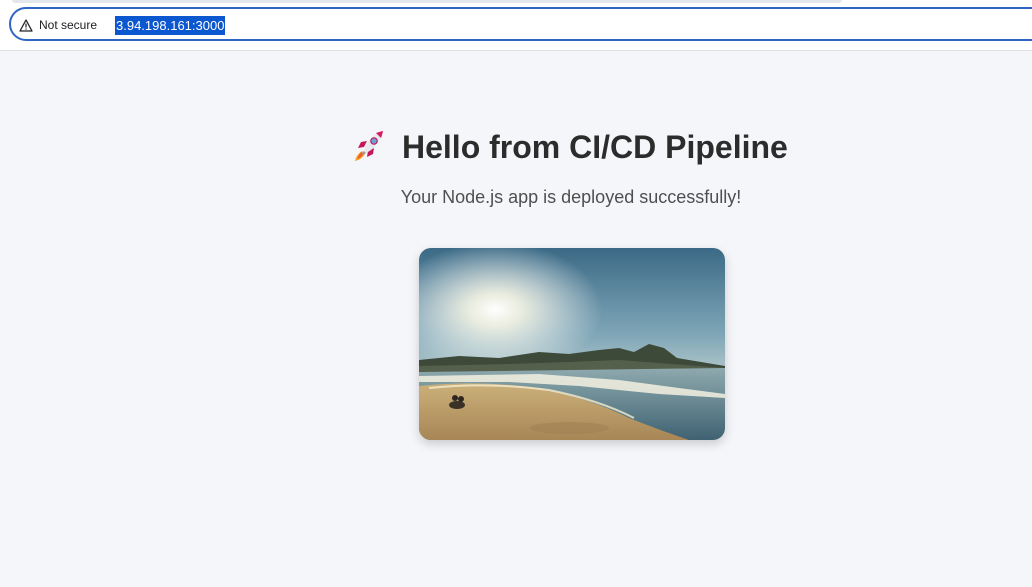 The height and width of the screenshot is (587, 1032). Describe the element at coordinates (170, 25) in the screenshot. I see `url-text: 3.94.198.161:3000` at that location.